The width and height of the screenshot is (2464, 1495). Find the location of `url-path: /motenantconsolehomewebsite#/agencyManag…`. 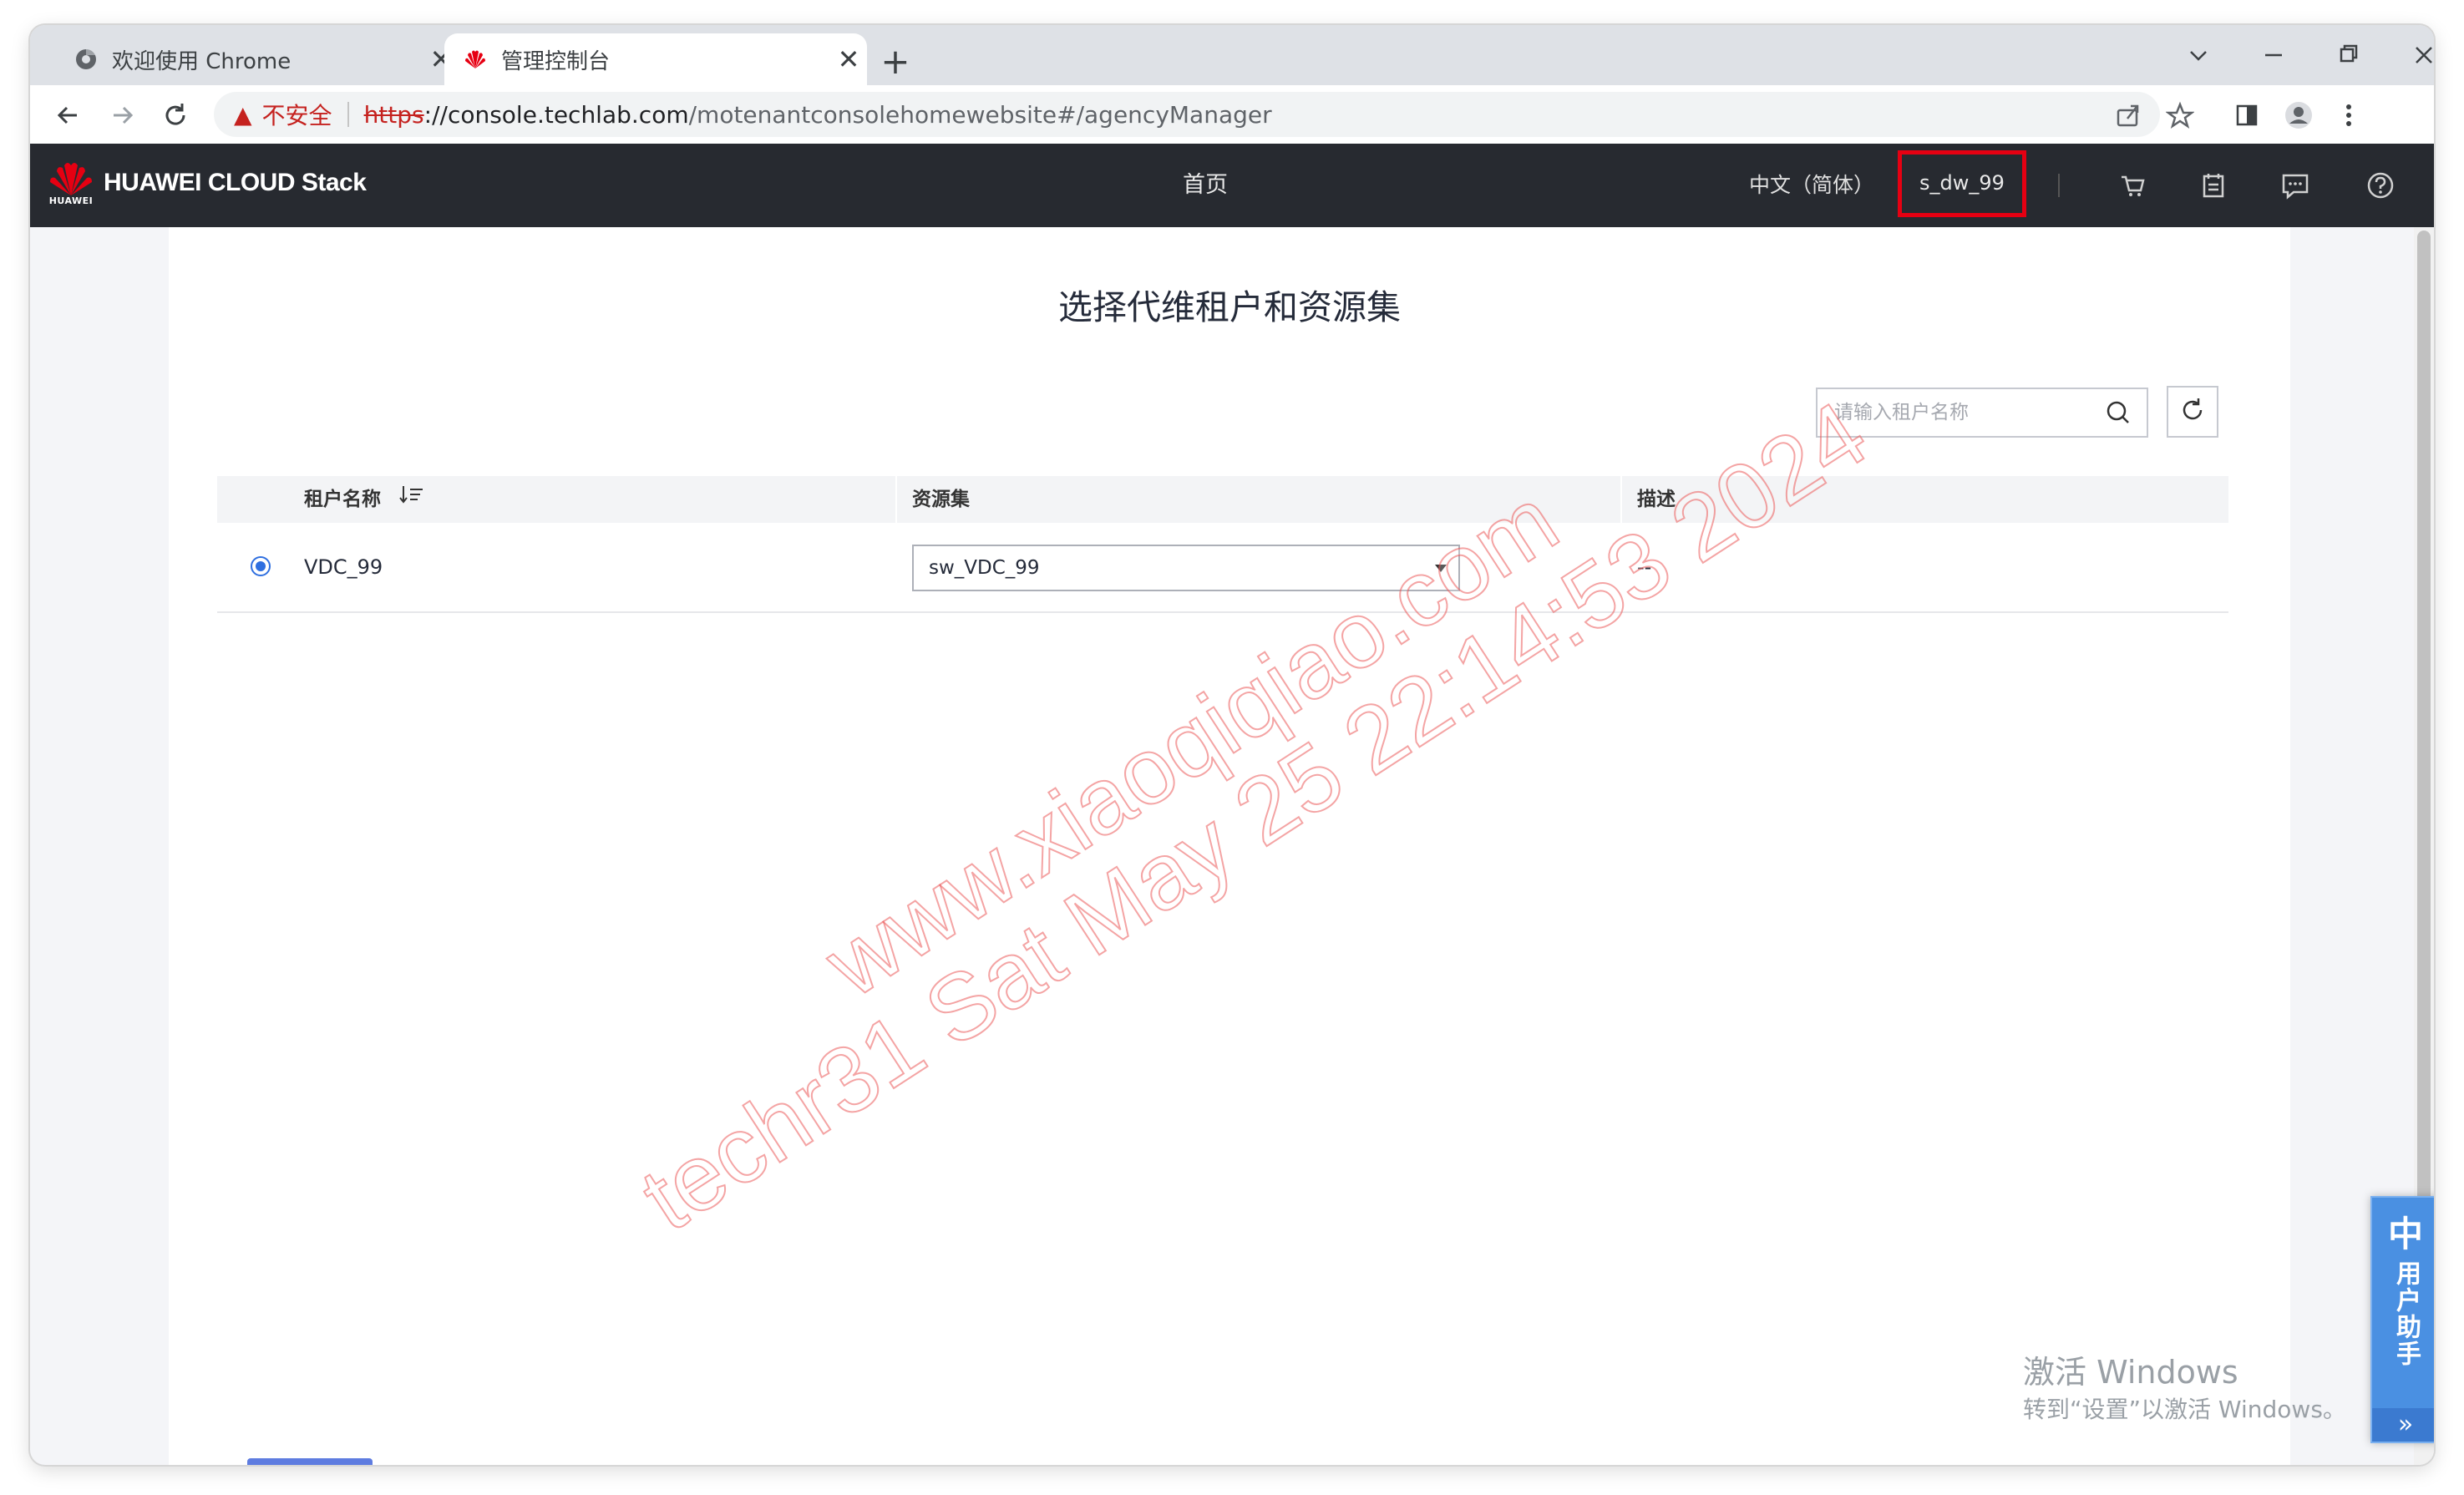

url-path: /motenantconsolehomewebsite#/agencyManag… is located at coordinates (980, 114).